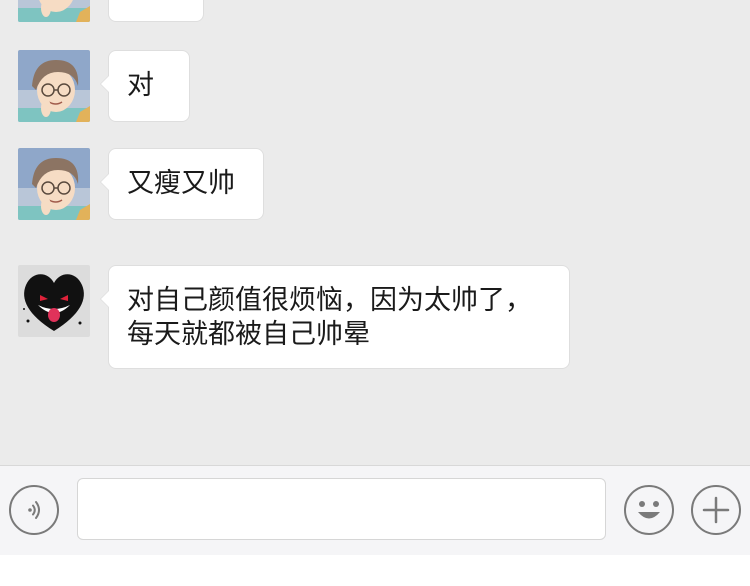 Image resolution: width=750 pixels, height=586 pixels. I want to click on add-button, so click(716, 510).